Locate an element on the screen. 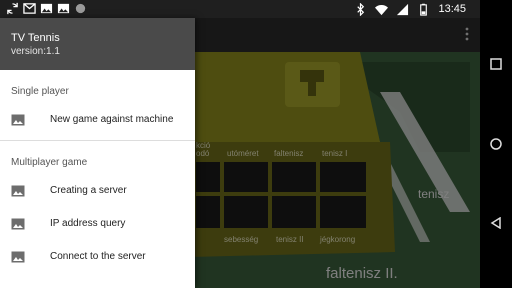 The image size is (512, 288). signal-icon is located at coordinates (403, 9).